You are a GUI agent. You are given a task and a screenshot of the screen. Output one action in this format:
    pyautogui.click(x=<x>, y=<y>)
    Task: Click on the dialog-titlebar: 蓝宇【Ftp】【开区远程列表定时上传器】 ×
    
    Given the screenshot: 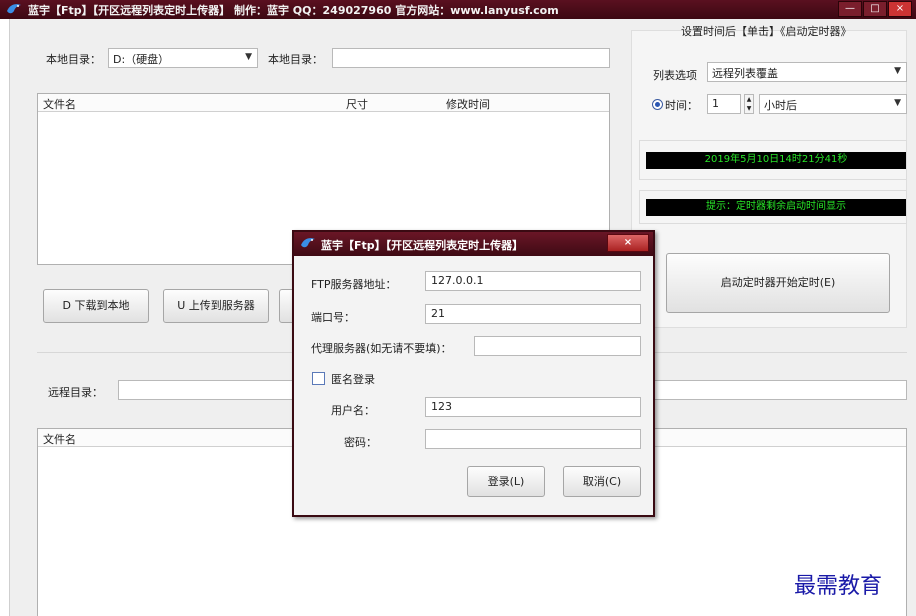 What is the action you would take?
    pyautogui.click(x=473, y=244)
    